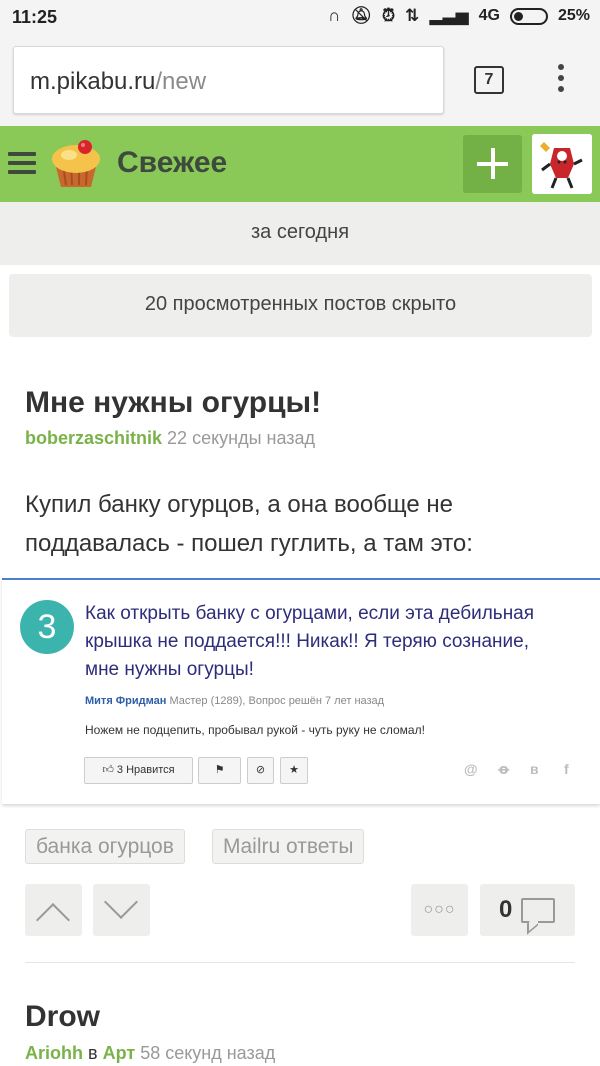  Describe the element at coordinates (300, 962) in the screenshot. I see `post-divider` at that location.